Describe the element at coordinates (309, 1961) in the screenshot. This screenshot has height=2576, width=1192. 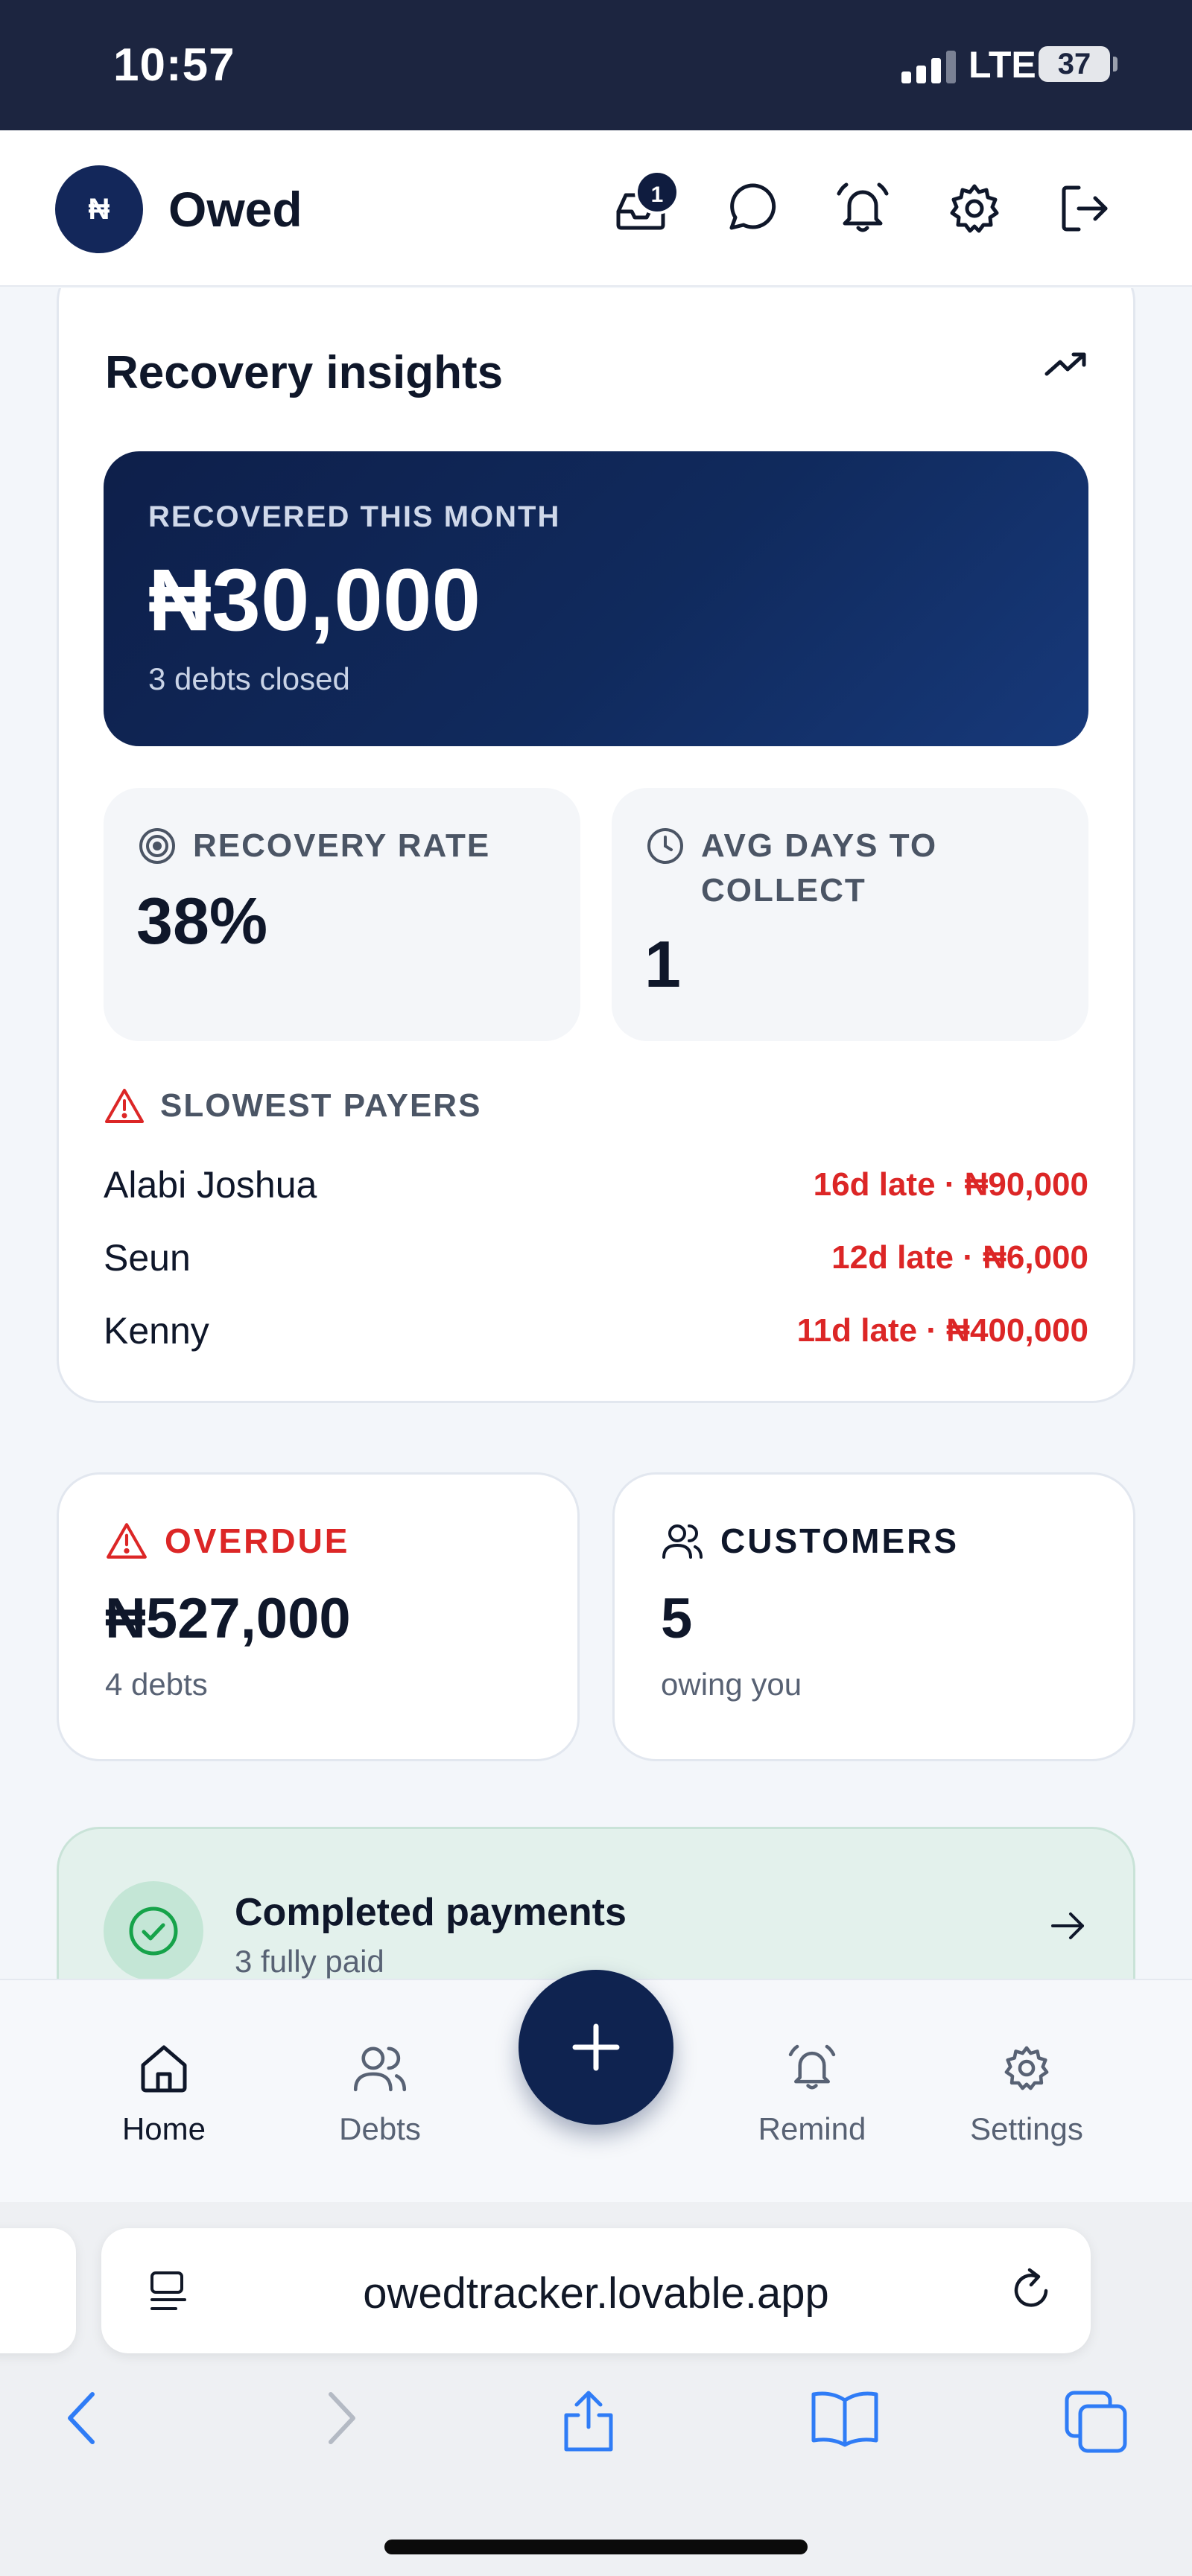
I see `completed-sub: 3 fully paid` at that location.